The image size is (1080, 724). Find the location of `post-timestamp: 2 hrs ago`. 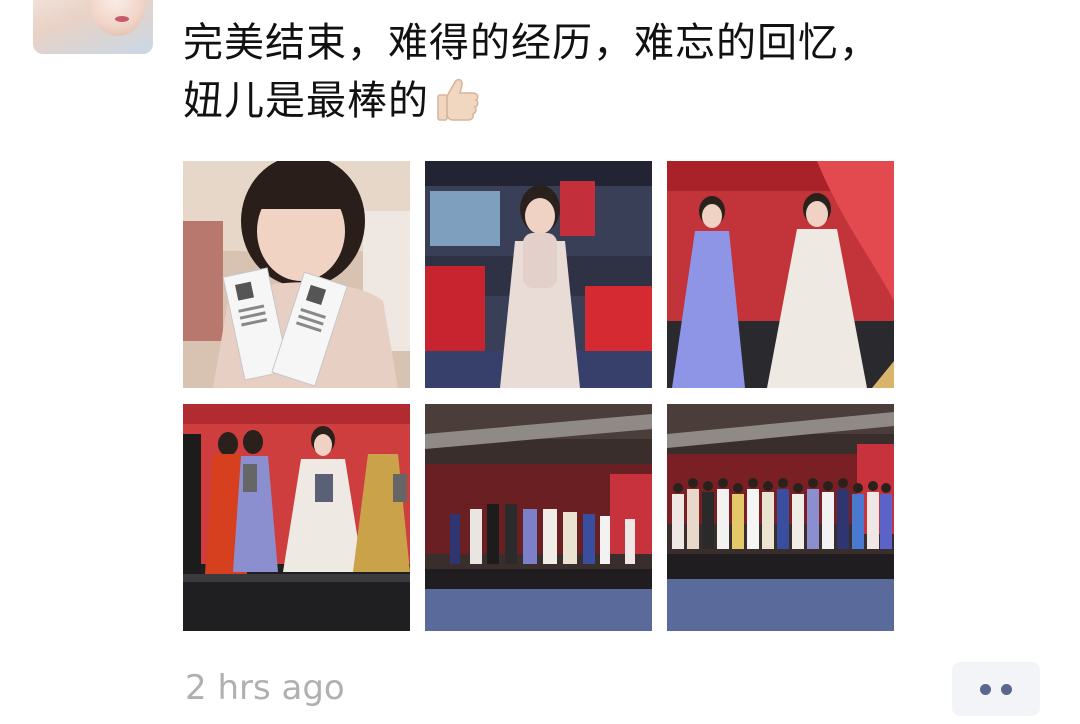

post-timestamp: 2 hrs ago is located at coordinates (265, 688).